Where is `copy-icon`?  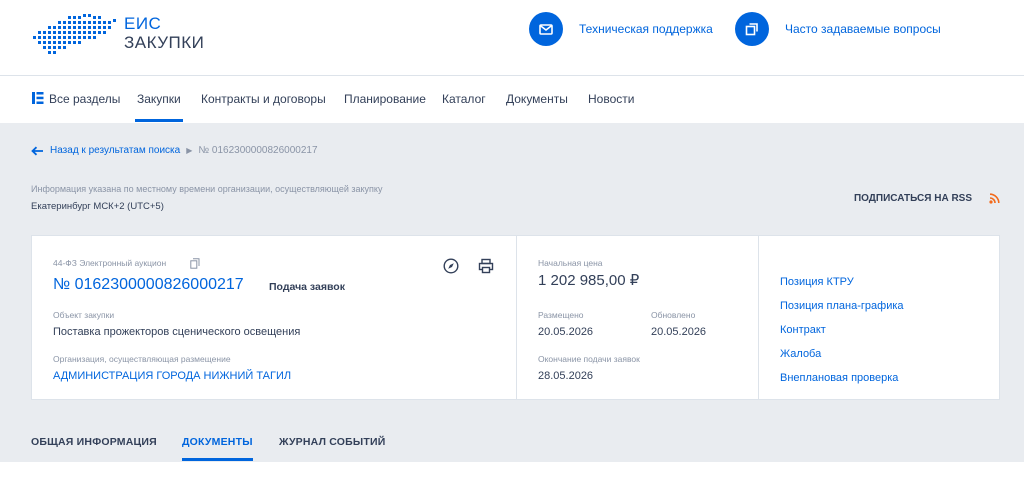
copy-icon is located at coordinates (195, 263).